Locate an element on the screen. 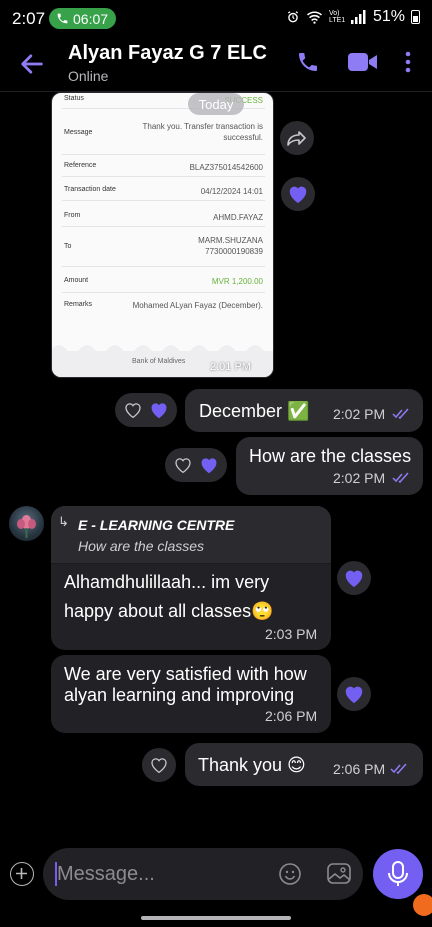 The image size is (432, 927). lotus-icon is located at coordinates (26, 526).